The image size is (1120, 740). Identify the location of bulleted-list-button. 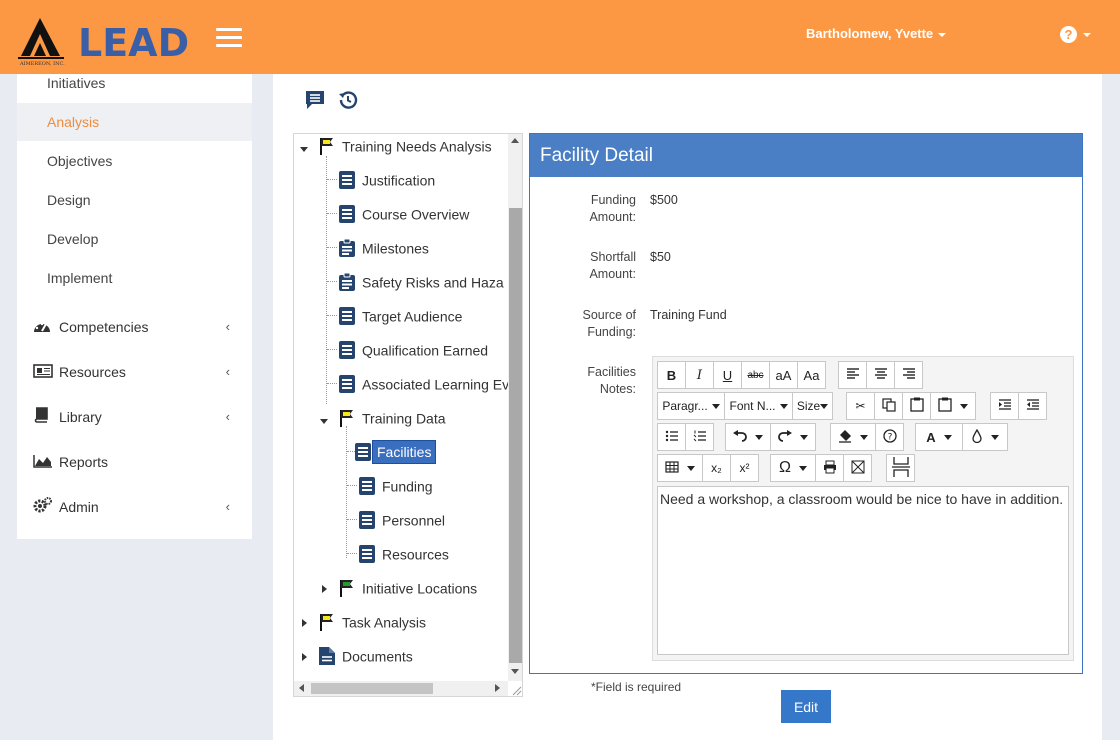
(671, 437).